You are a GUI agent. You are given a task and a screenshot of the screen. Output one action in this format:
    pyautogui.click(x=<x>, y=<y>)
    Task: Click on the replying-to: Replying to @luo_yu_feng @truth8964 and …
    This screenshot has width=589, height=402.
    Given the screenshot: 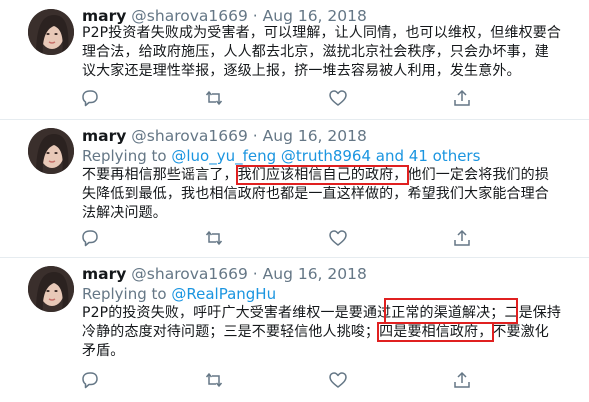 What is the action you would take?
    pyautogui.click(x=281, y=156)
    